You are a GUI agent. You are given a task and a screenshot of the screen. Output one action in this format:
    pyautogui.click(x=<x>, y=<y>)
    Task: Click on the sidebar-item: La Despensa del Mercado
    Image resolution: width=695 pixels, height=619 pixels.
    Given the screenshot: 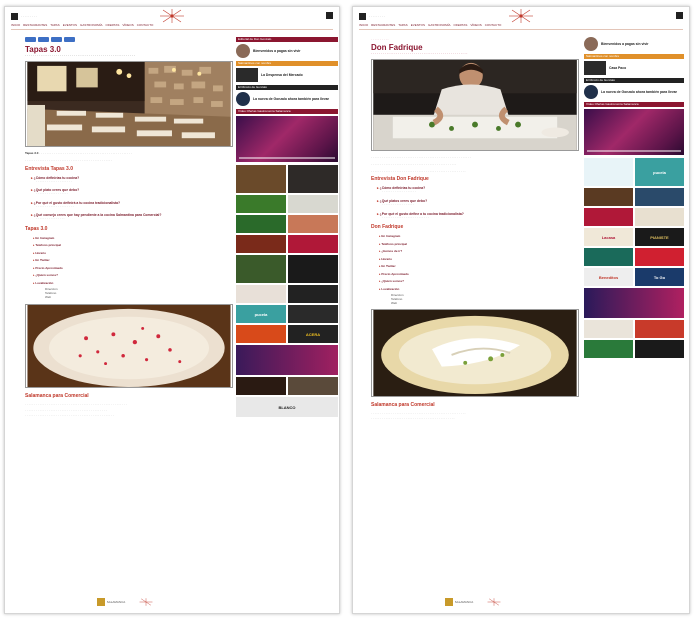 What is the action you would take?
    pyautogui.click(x=287, y=75)
    